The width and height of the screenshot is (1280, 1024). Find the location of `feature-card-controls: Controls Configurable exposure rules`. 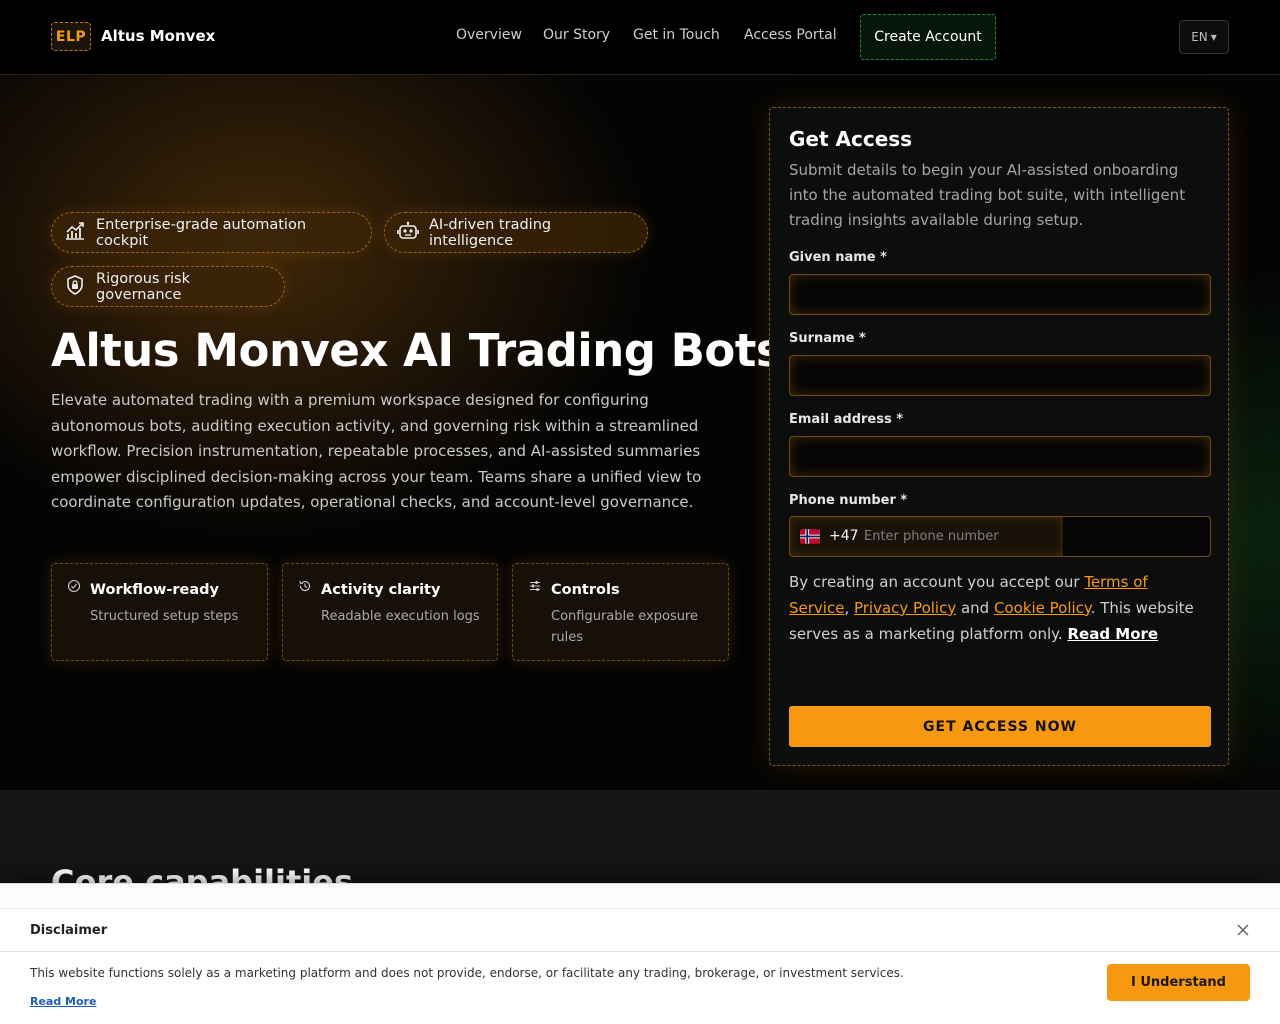

feature-card-controls: Controls Configurable exposure rules is located at coordinates (620, 612).